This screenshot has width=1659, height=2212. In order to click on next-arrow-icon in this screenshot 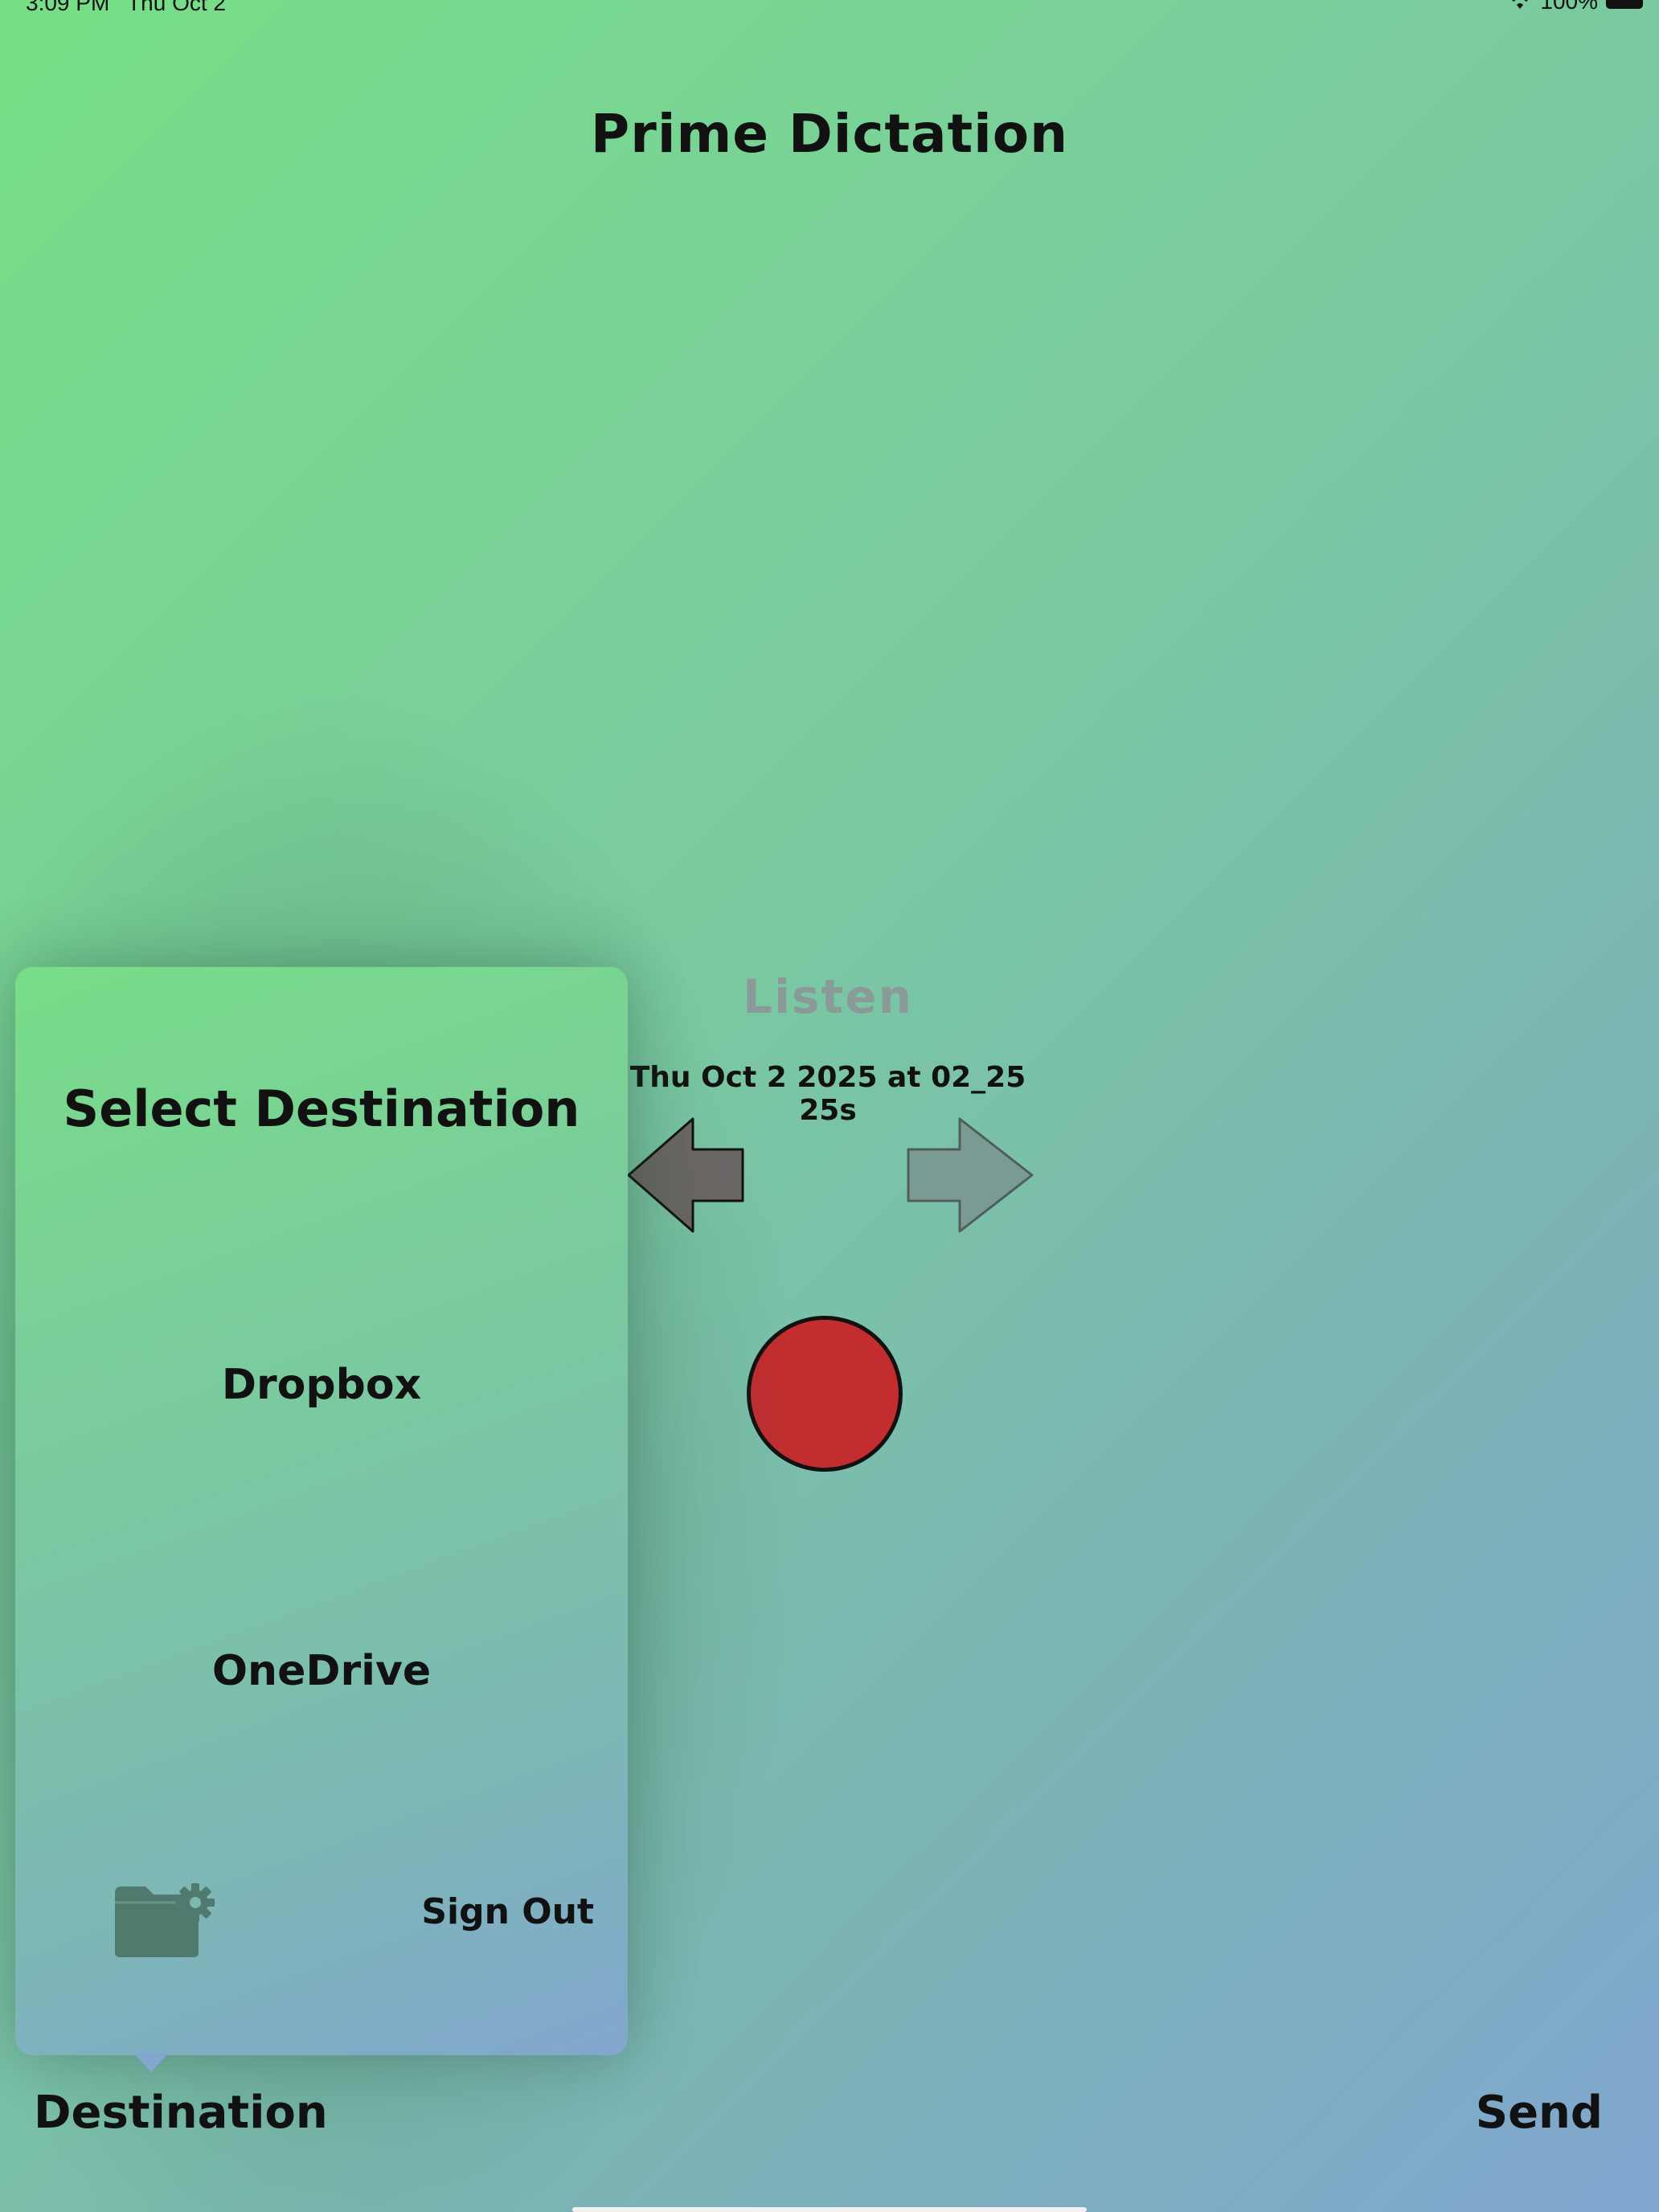, I will do `click(970, 1176)`.